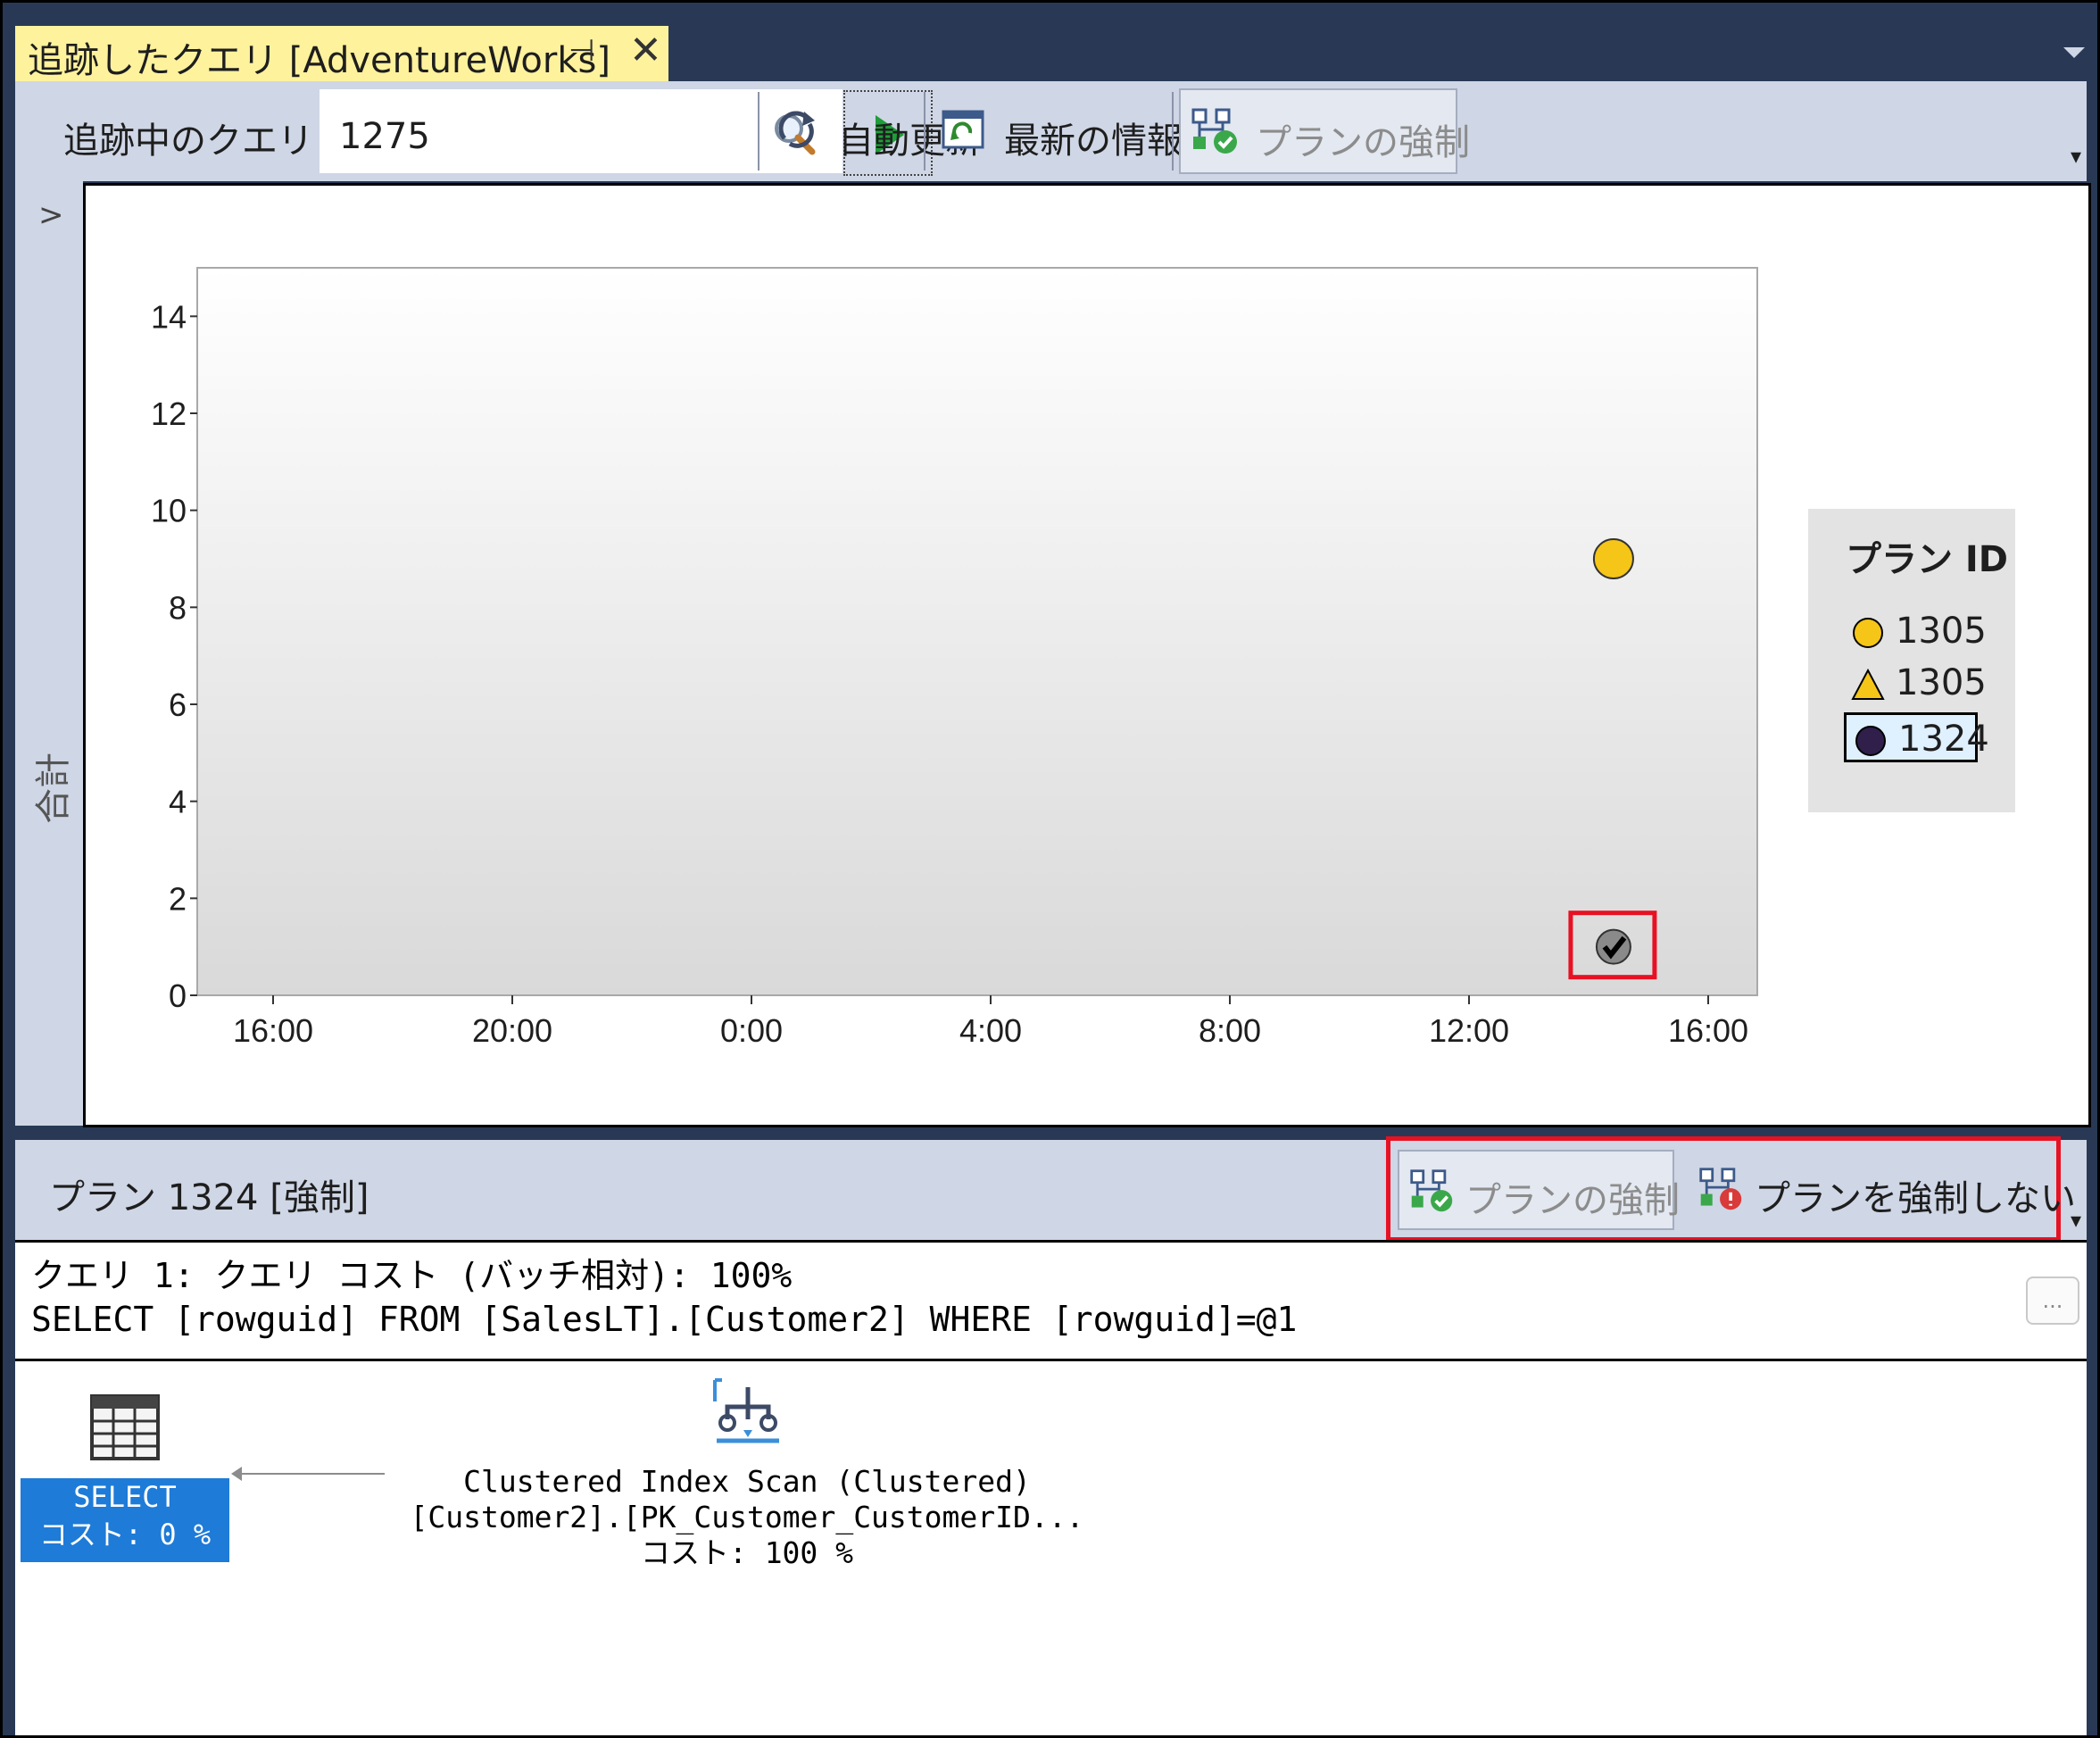  Describe the element at coordinates (1915, 1198) in the screenshot. I see `unforce-plan-label: プランを強制しない` at that location.